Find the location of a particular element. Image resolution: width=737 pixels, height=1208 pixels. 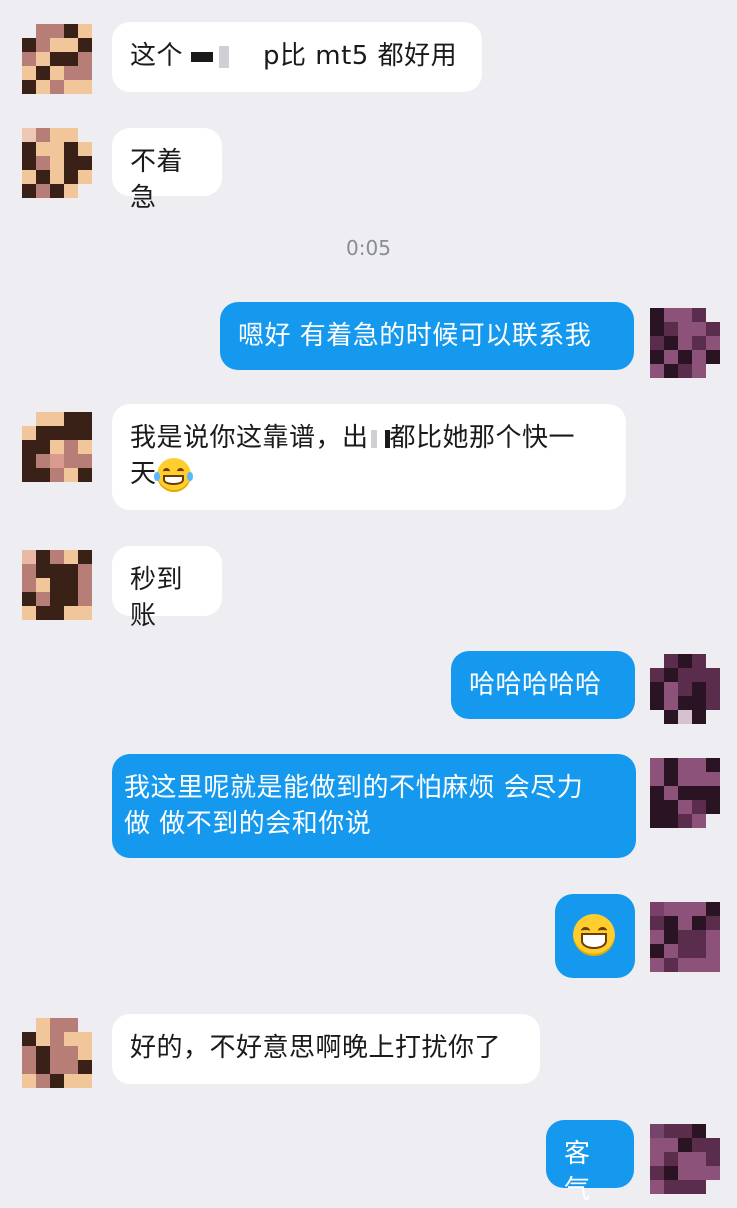

message-text: 嗯好 有着急的时候可以联系我 is located at coordinates (415, 336).